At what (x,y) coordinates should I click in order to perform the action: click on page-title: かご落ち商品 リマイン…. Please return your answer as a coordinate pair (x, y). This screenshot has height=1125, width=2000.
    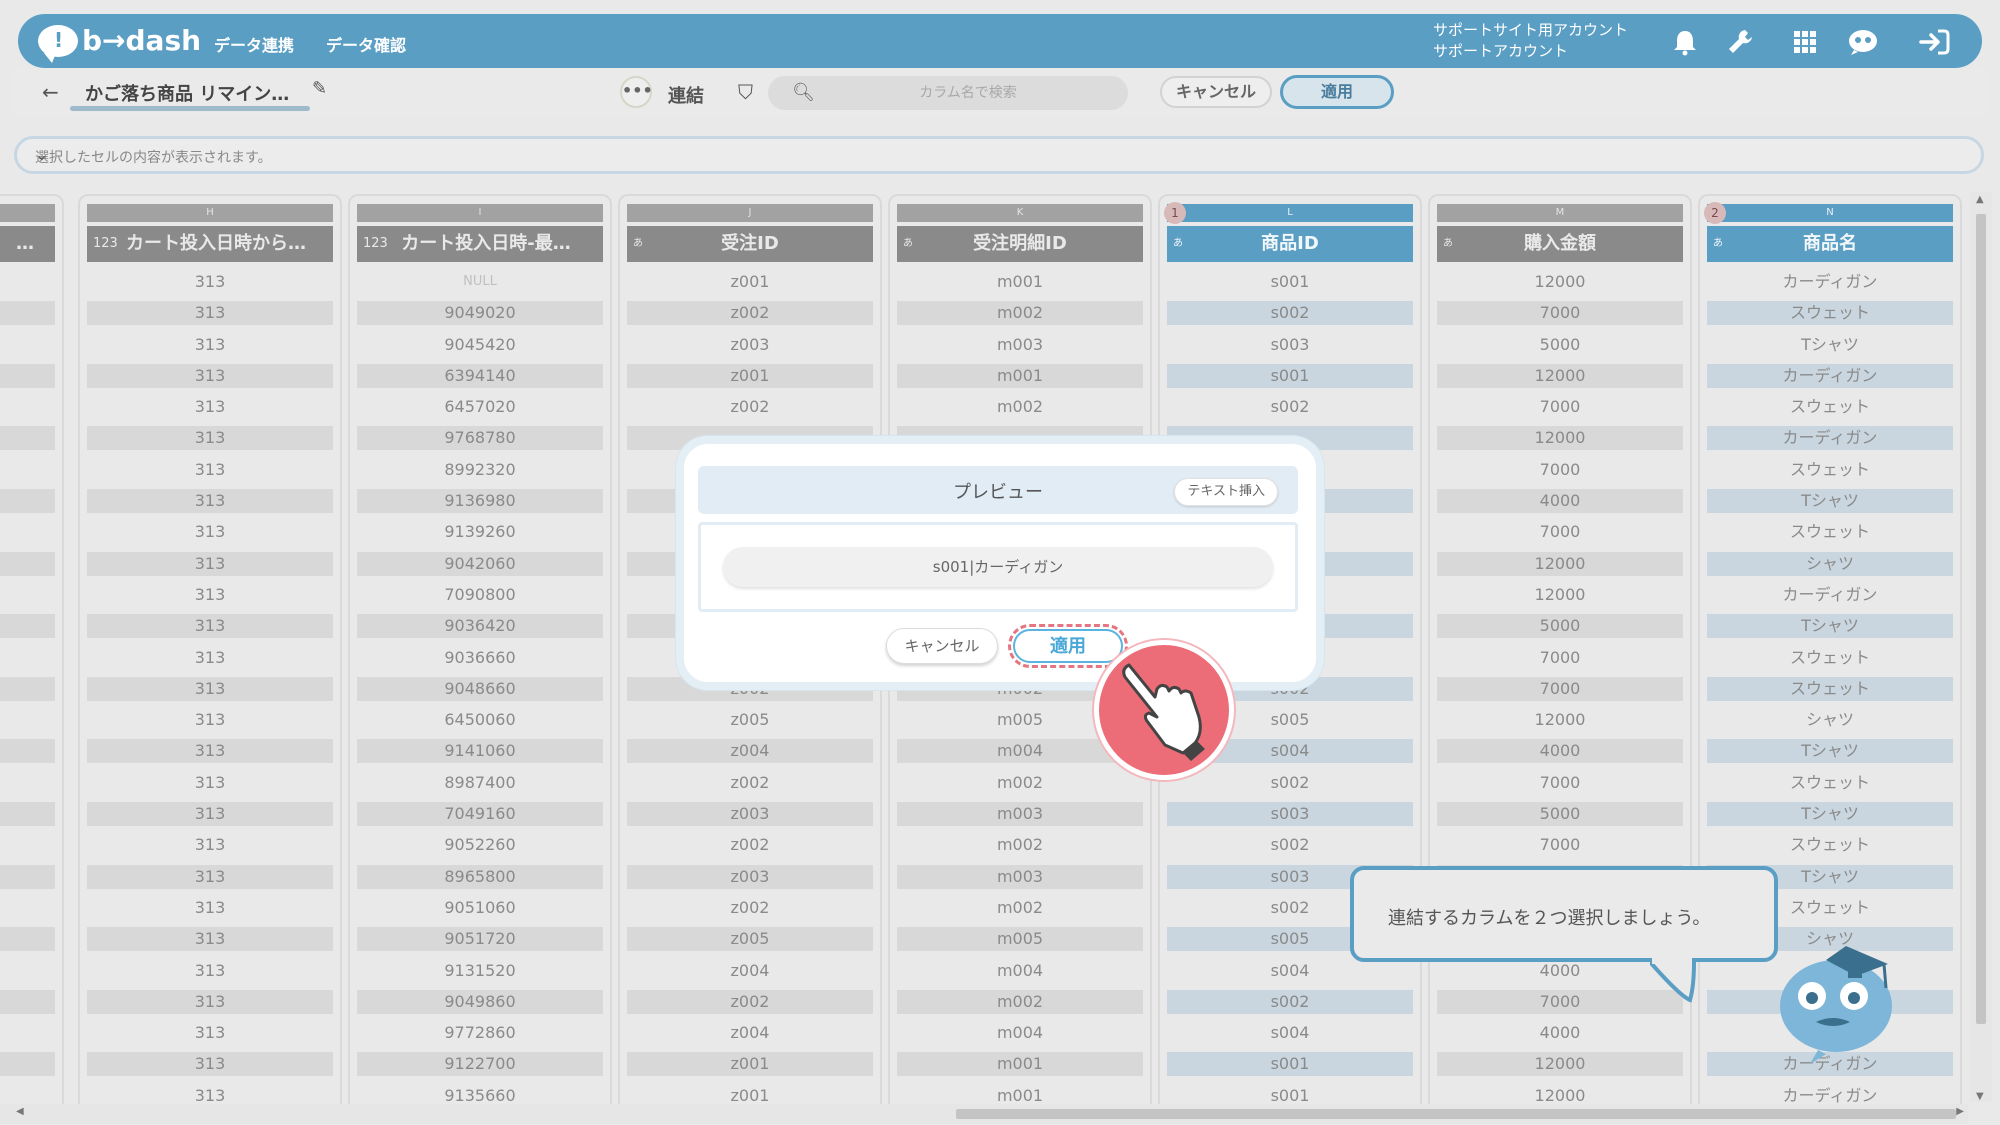
    Looking at the image, I should click on (187, 93).